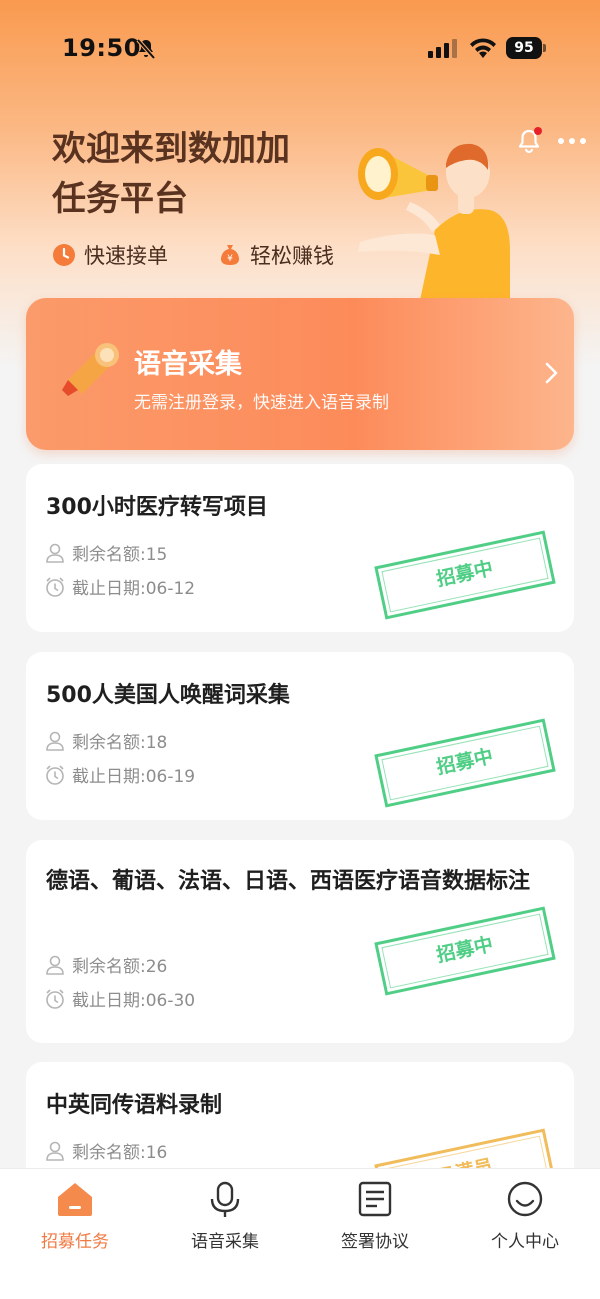 The image size is (600, 1299). Describe the element at coordinates (120, 743) in the screenshot. I see `task-quota-text: 剩余名额:18` at that location.